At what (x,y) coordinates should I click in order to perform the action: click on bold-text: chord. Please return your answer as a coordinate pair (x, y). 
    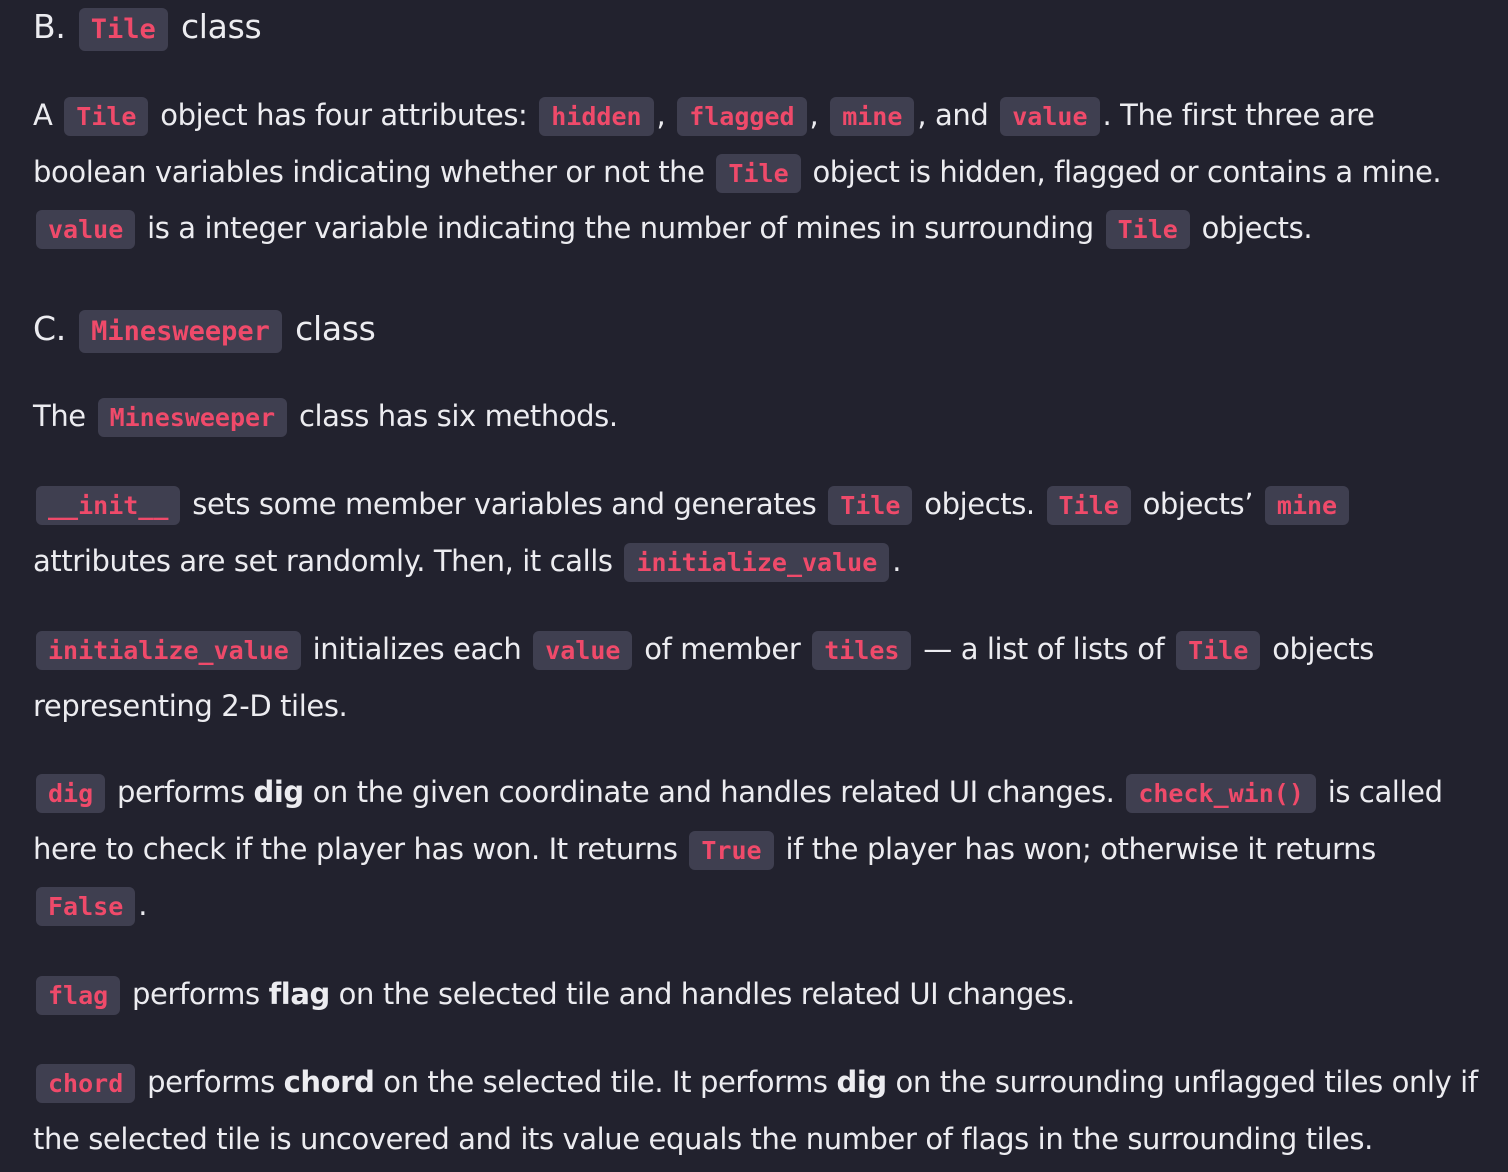
    Looking at the image, I should click on (329, 1082).